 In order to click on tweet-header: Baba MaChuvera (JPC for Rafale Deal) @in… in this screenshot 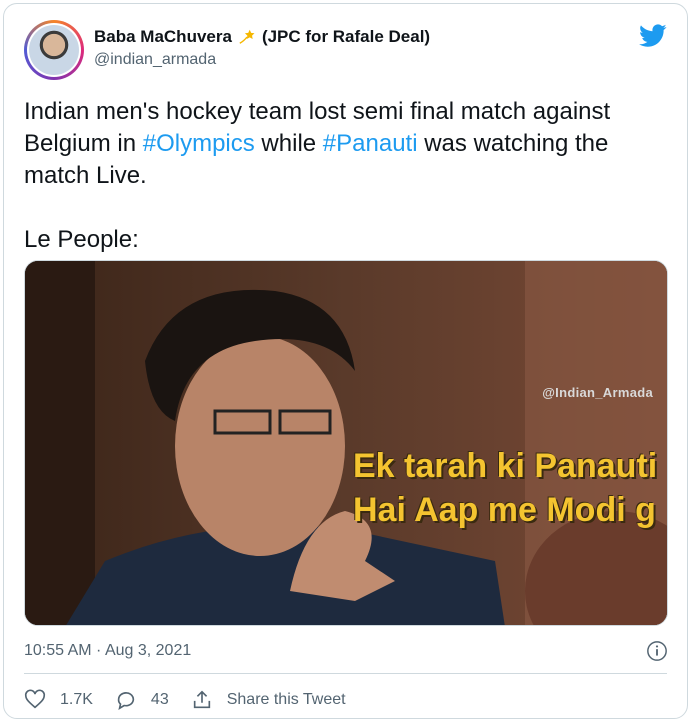, I will do `click(345, 50)`.